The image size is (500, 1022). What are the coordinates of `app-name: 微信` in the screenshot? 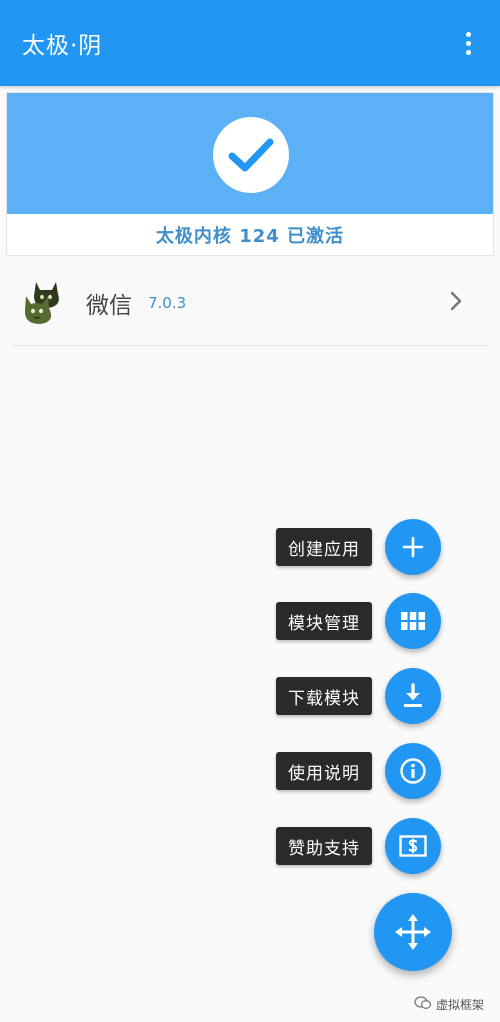 It's located at (109, 306).